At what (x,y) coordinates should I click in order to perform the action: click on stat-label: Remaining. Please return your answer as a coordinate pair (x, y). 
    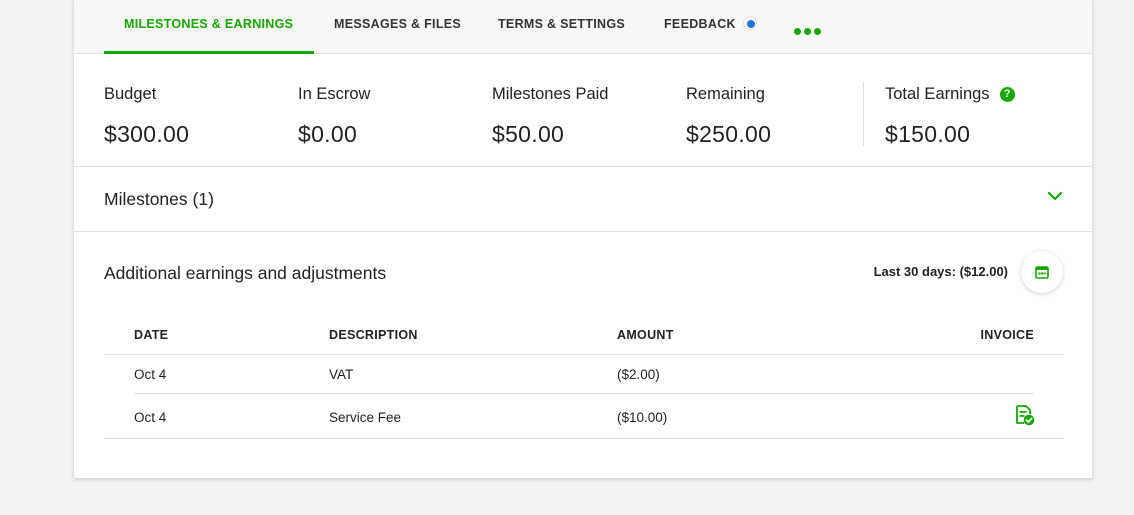
    Looking at the image, I should click on (725, 93).